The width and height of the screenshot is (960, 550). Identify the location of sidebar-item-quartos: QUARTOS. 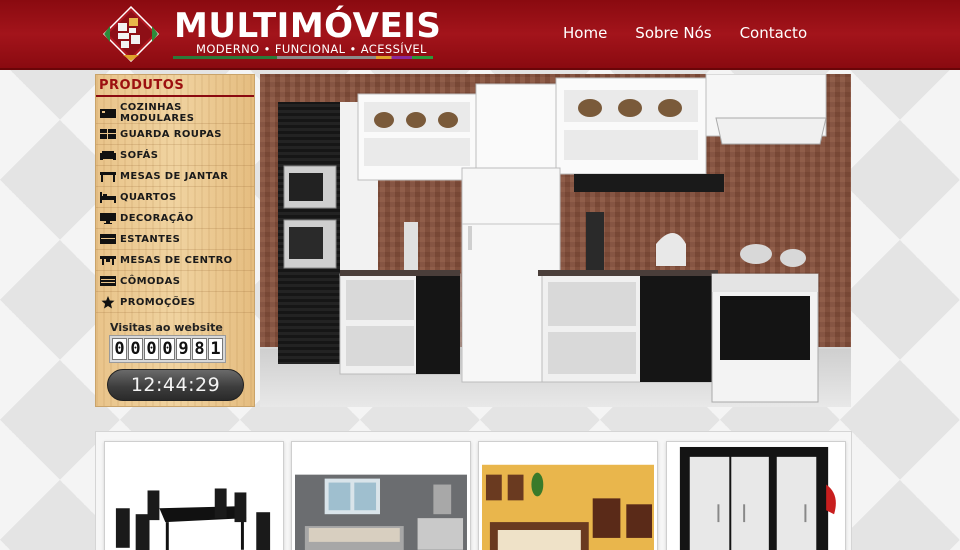
(175, 197).